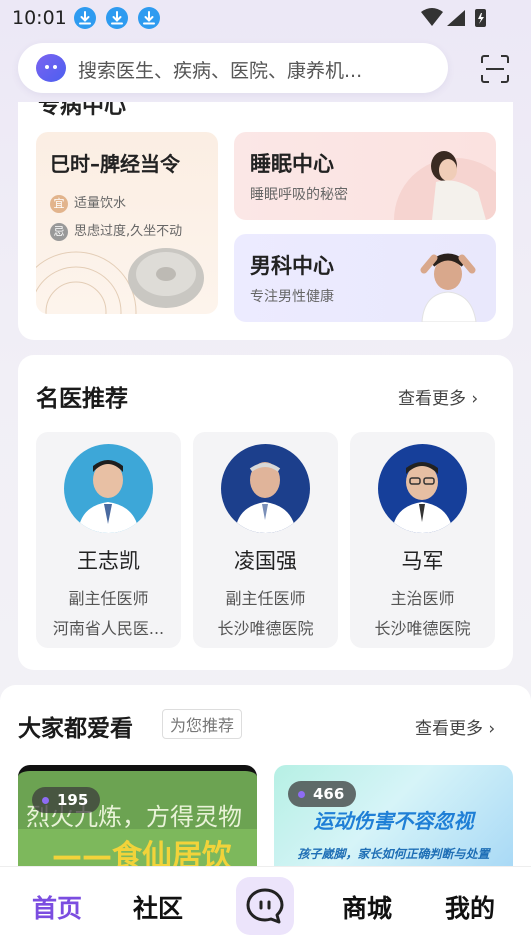 The image size is (531, 944). What do you see at coordinates (299, 195) in the screenshot?
I see `center-subtitle: 睡眠呼吸的秘密` at bounding box center [299, 195].